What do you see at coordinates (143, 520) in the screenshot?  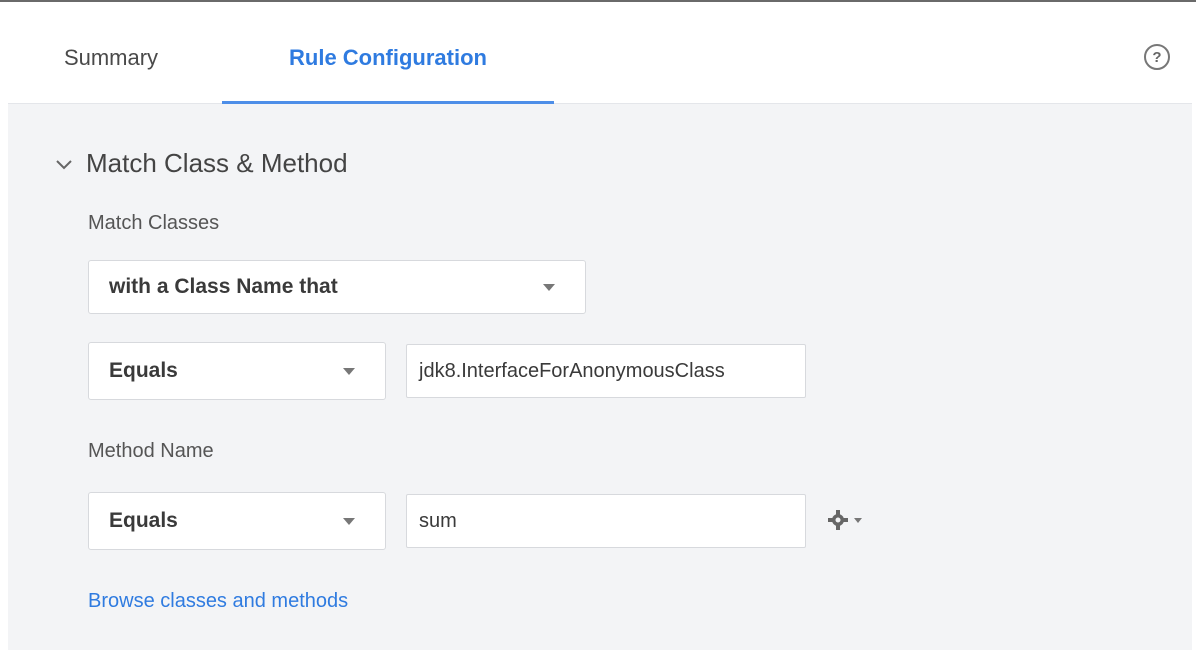 I see `method-operator-value: Equals` at bounding box center [143, 520].